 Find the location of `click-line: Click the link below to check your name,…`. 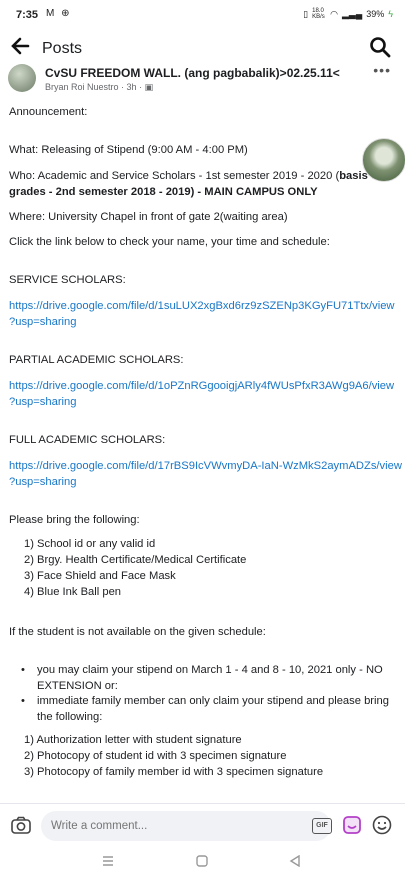

click-line: Click the link below to check your name,… is located at coordinates (169, 242).